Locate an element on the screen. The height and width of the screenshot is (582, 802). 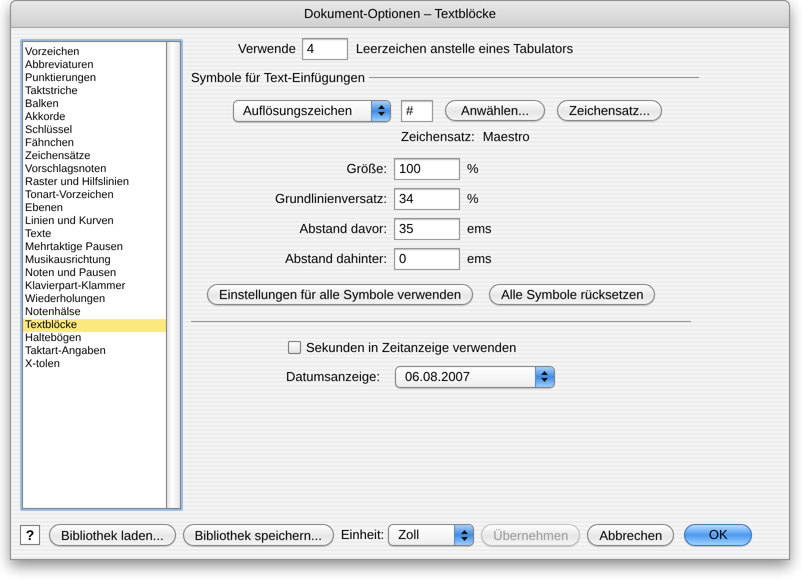
list-item: Vorschlagsnoten is located at coordinates (94, 169).